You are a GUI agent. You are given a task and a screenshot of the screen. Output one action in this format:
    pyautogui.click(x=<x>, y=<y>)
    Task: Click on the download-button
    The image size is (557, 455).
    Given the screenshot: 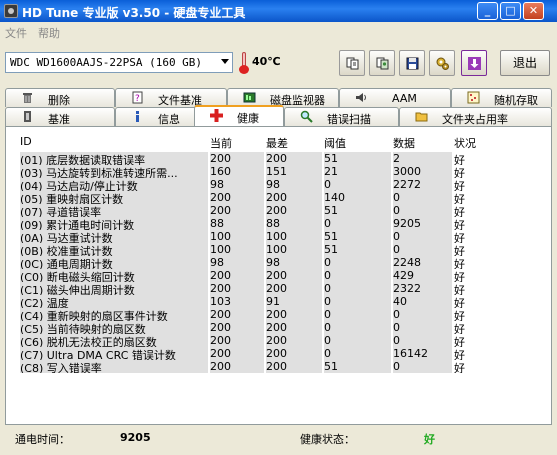 What is the action you would take?
    pyautogui.click(x=474, y=63)
    